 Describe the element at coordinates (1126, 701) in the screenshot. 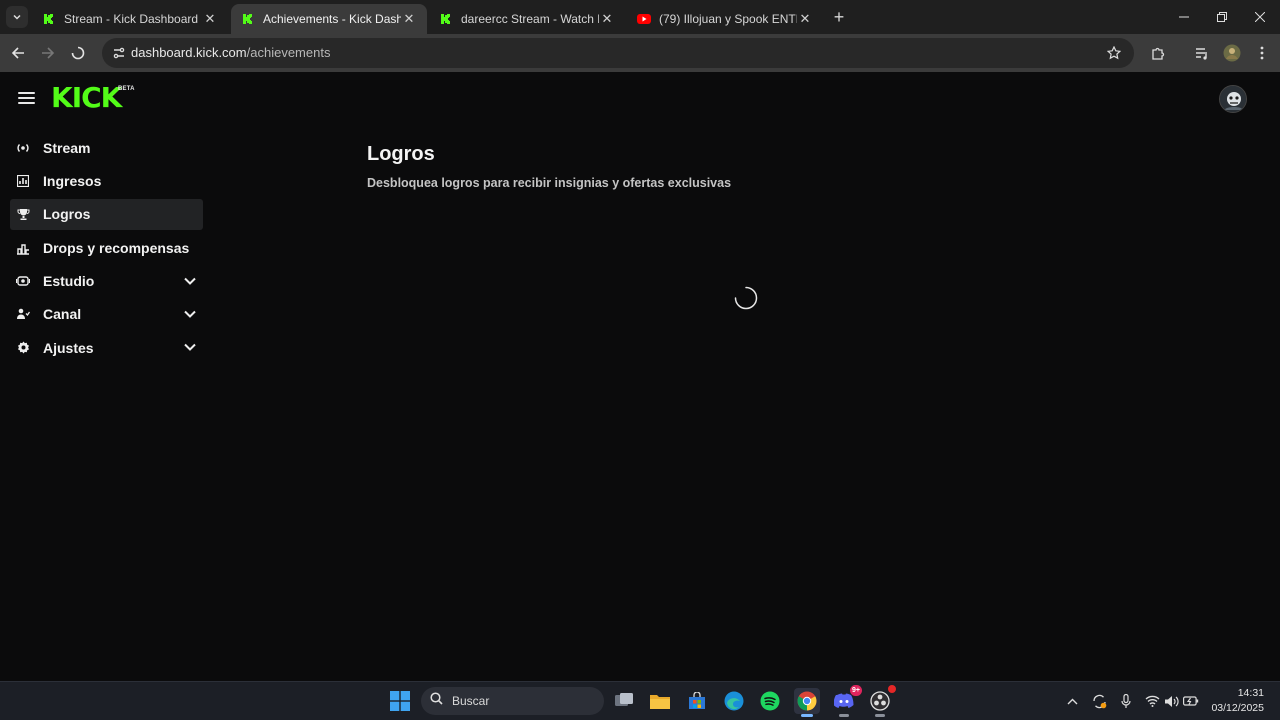

I see `microphone-icon` at that location.